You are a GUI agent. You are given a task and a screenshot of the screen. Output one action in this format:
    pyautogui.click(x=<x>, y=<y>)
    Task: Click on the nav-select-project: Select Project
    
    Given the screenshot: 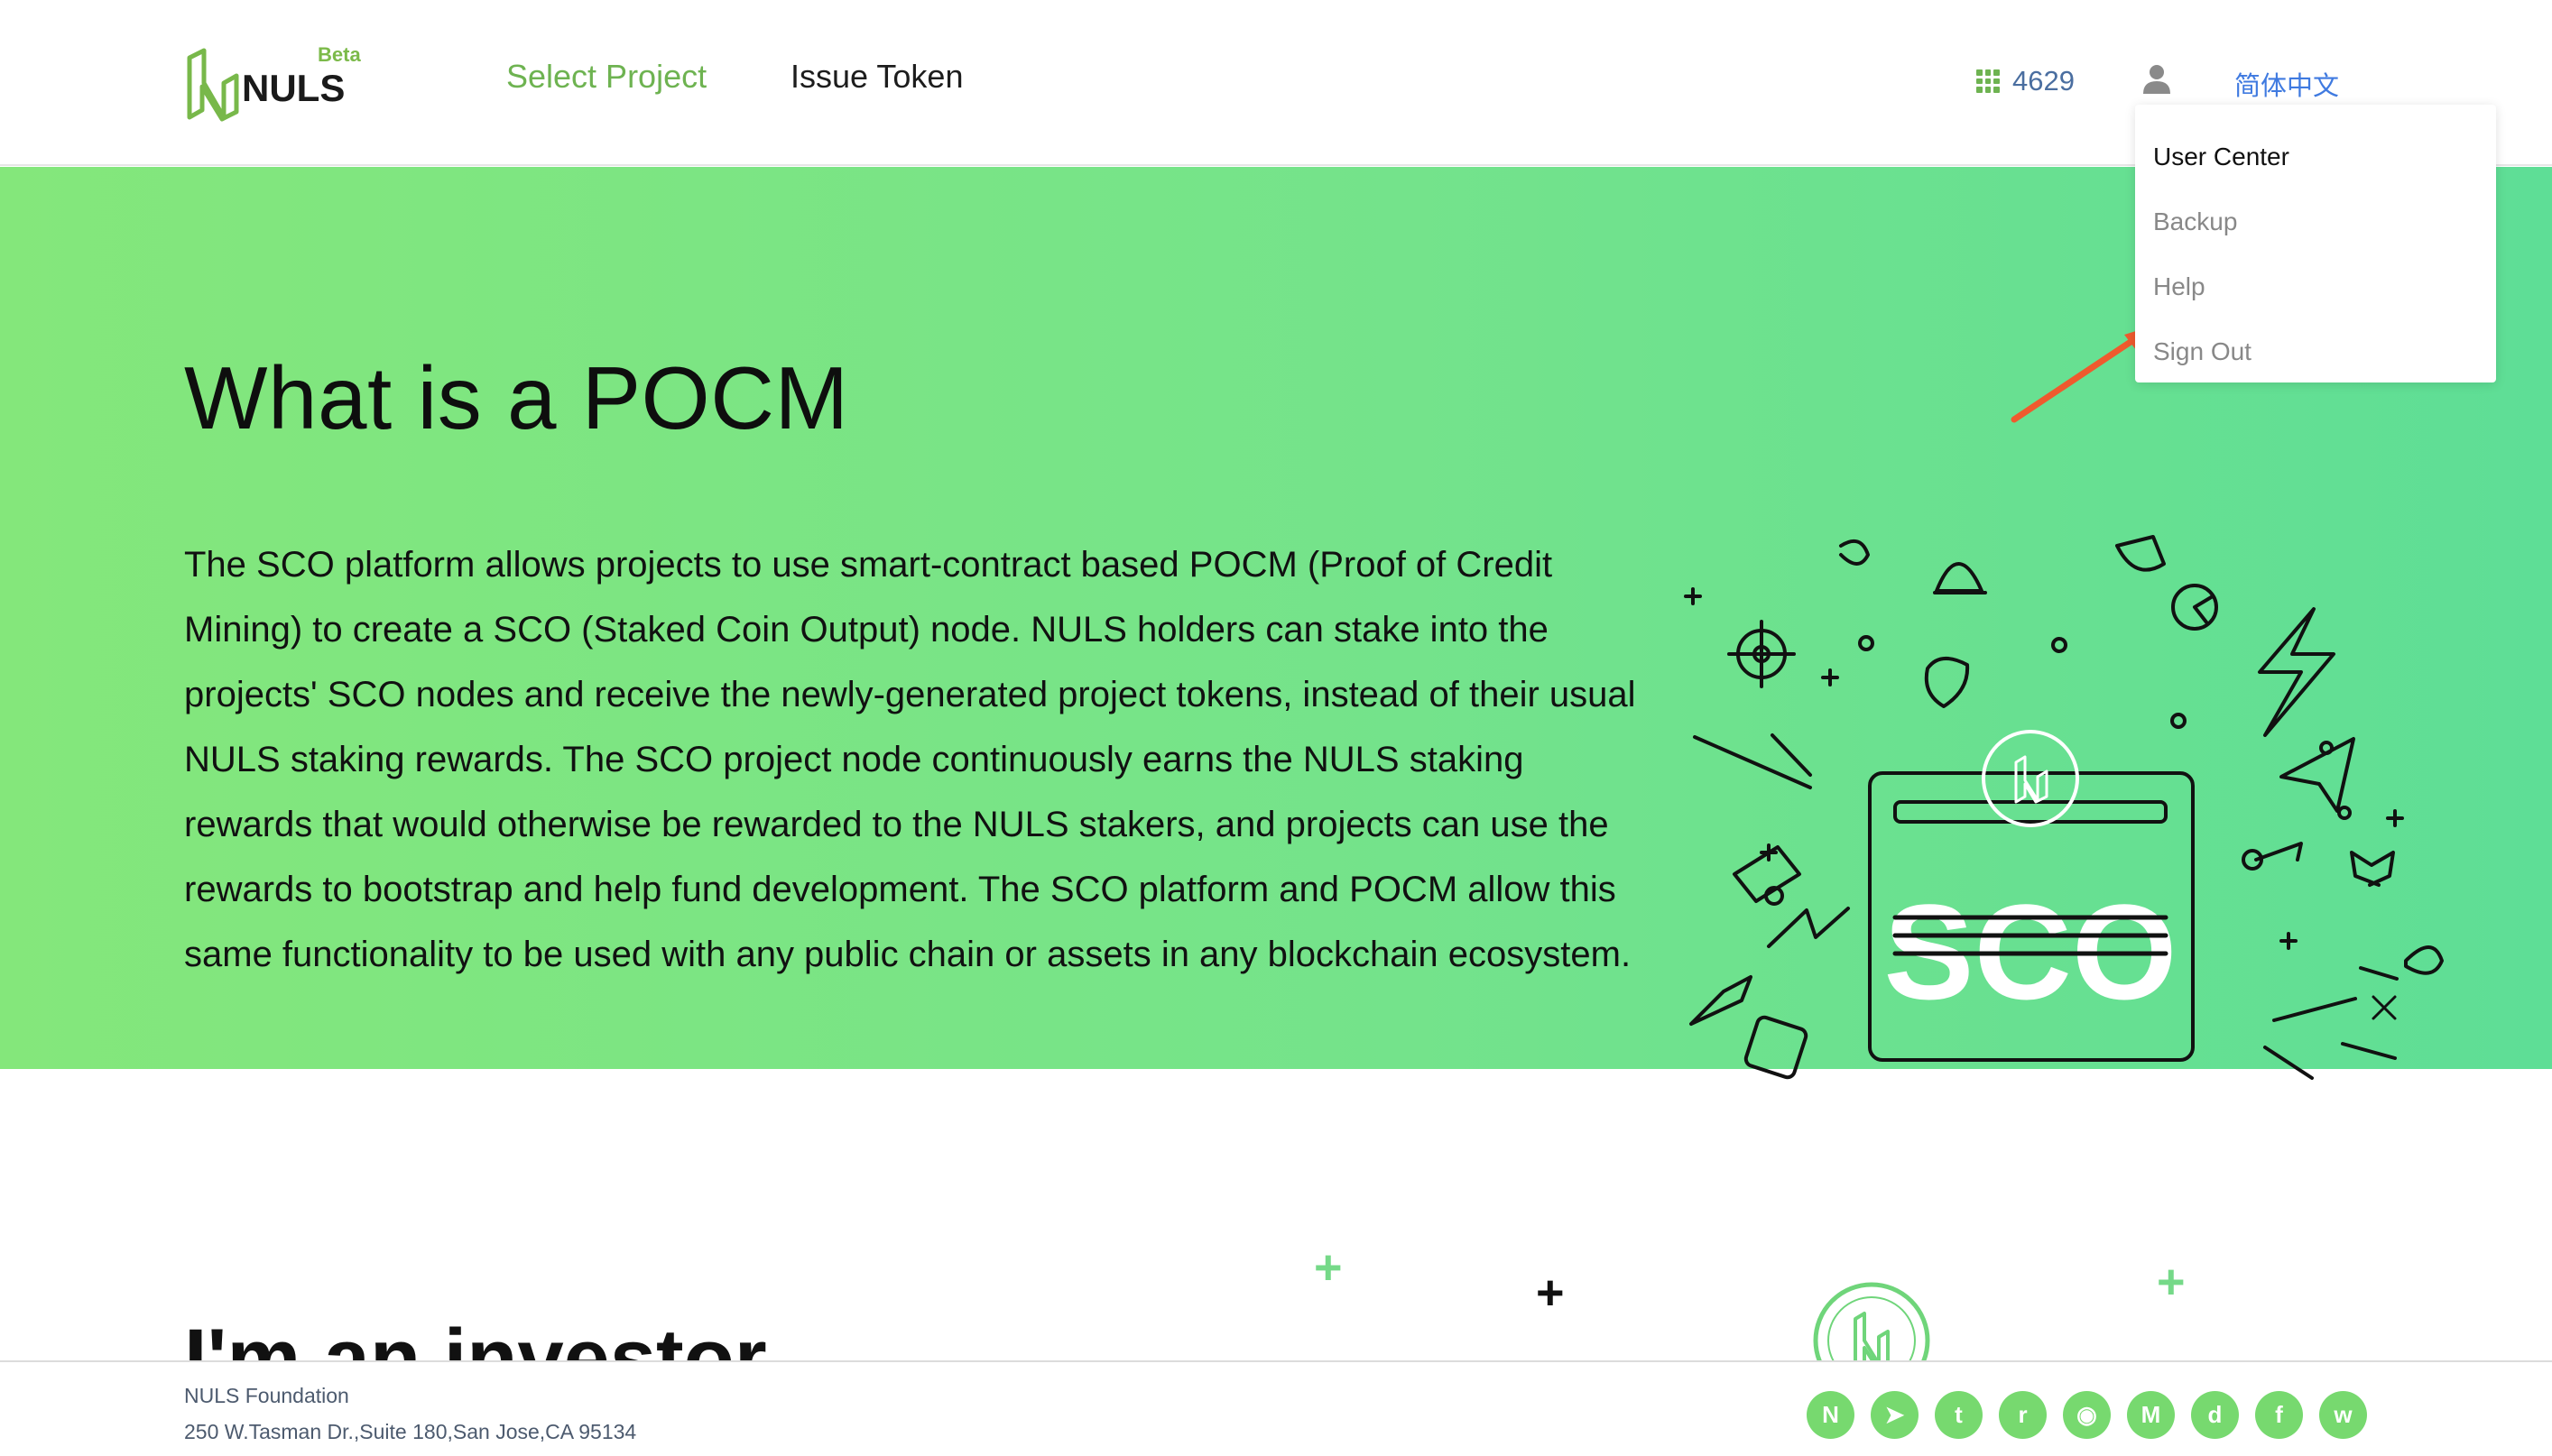 What is the action you would take?
    pyautogui.click(x=606, y=77)
    